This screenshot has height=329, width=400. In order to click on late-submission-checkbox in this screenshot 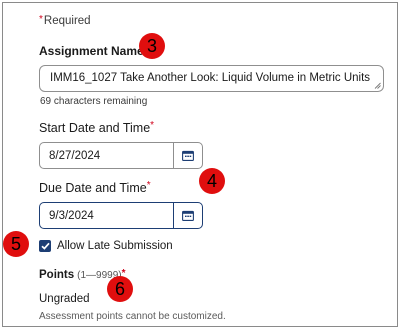, I will do `click(45, 246)`.